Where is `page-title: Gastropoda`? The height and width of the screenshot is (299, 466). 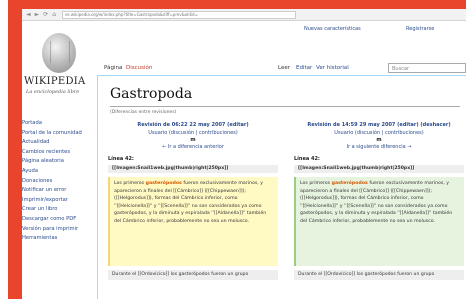
page-title: Gastropoda is located at coordinates (151, 94).